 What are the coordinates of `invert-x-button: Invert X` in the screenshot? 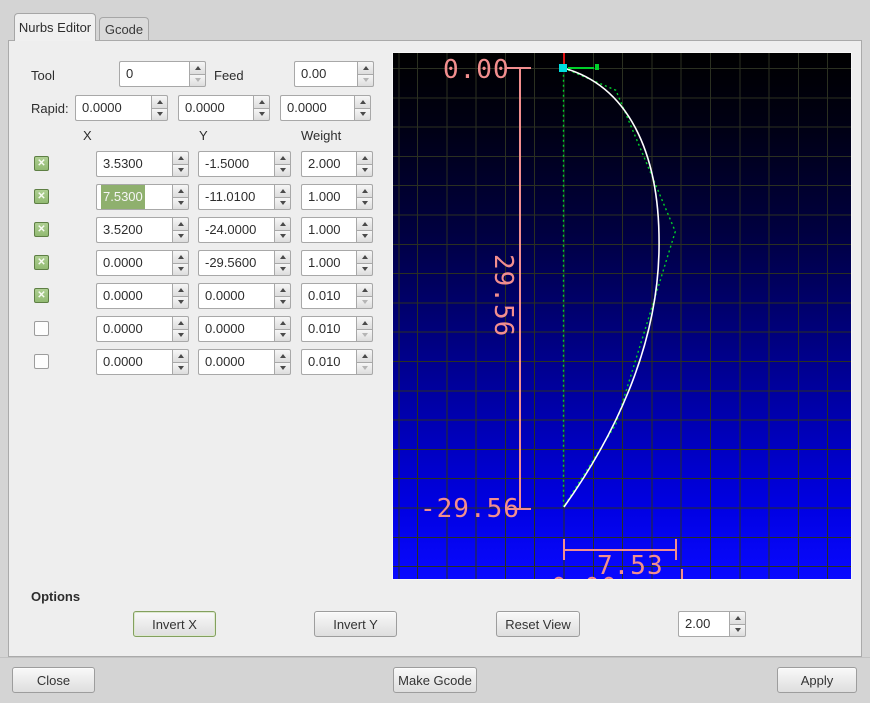 It's located at (174, 624).